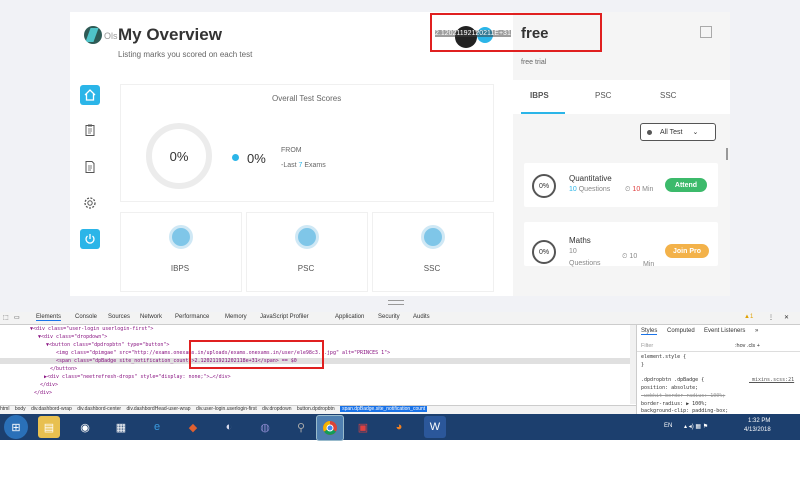  I want to click on calculator-icon: ▦, so click(121, 427).